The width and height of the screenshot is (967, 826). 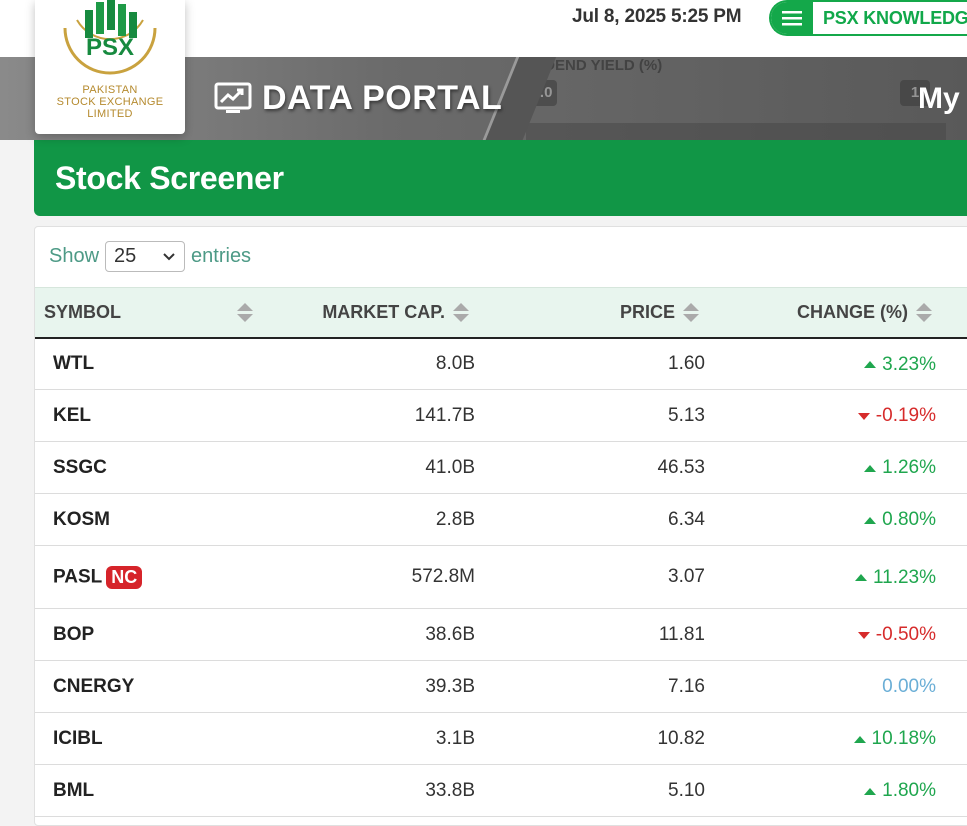 I want to click on symbol-link: BML, so click(x=149, y=790).